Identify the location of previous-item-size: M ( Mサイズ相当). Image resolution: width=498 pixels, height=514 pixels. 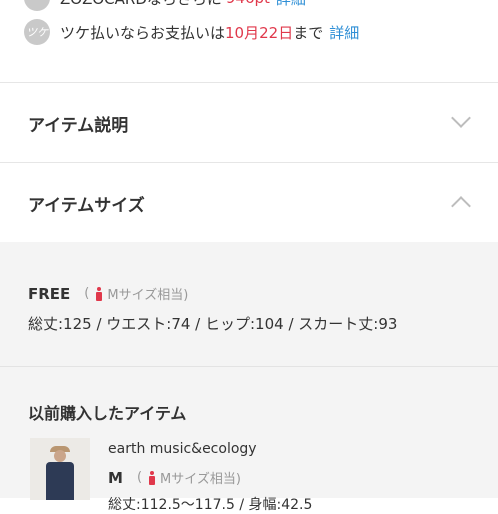
(174, 478).